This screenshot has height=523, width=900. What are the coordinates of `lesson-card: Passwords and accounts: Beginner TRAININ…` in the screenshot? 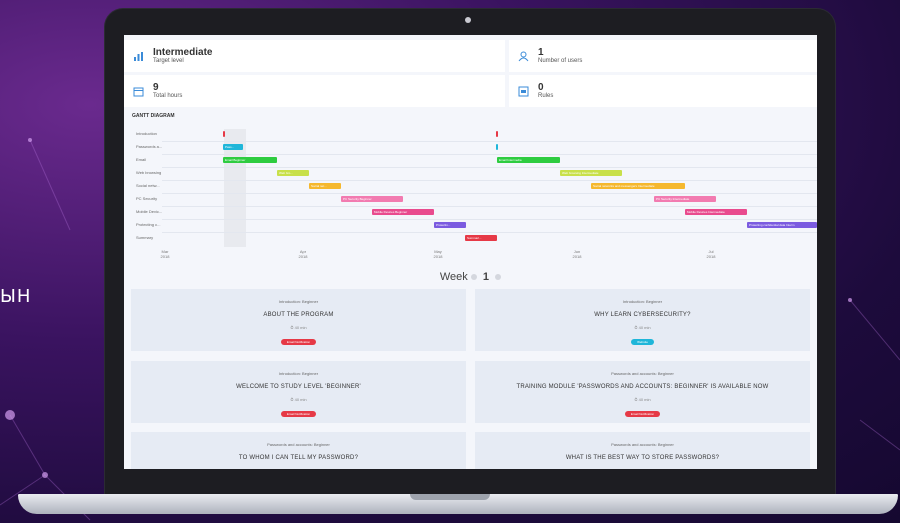 It's located at (642, 392).